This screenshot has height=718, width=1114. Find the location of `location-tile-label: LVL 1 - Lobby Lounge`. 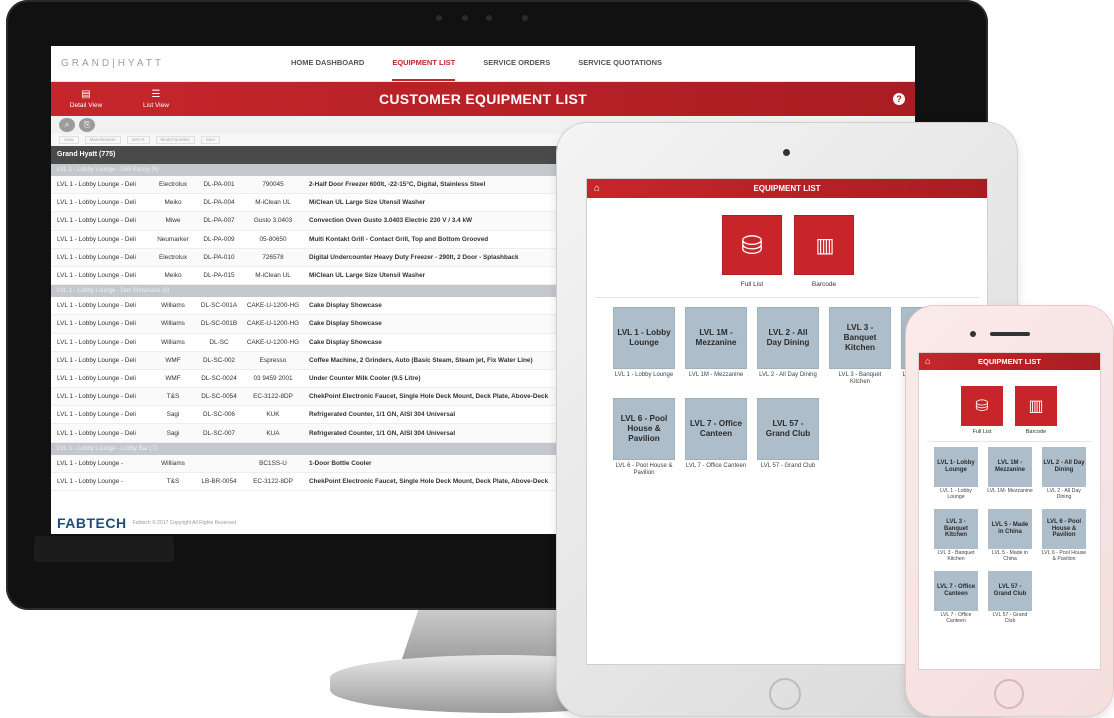

location-tile-label: LVL 1 - Lobby Lounge is located at coordinates (644, 338).